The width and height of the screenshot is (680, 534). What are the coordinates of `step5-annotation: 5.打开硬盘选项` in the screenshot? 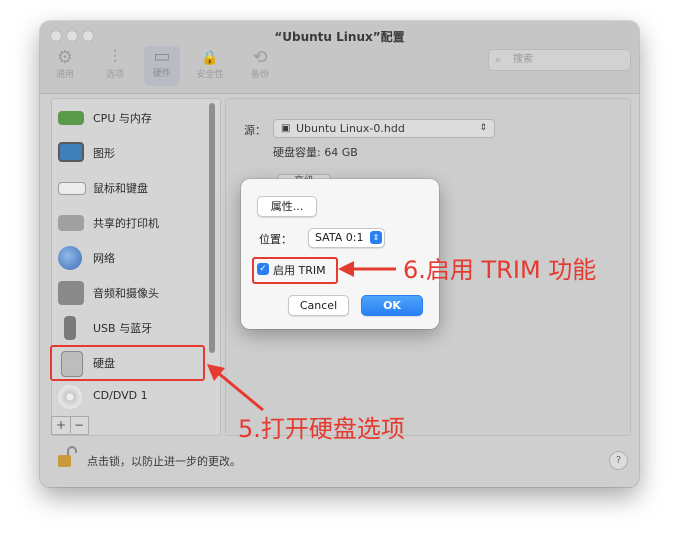 It's located at (321, 429).